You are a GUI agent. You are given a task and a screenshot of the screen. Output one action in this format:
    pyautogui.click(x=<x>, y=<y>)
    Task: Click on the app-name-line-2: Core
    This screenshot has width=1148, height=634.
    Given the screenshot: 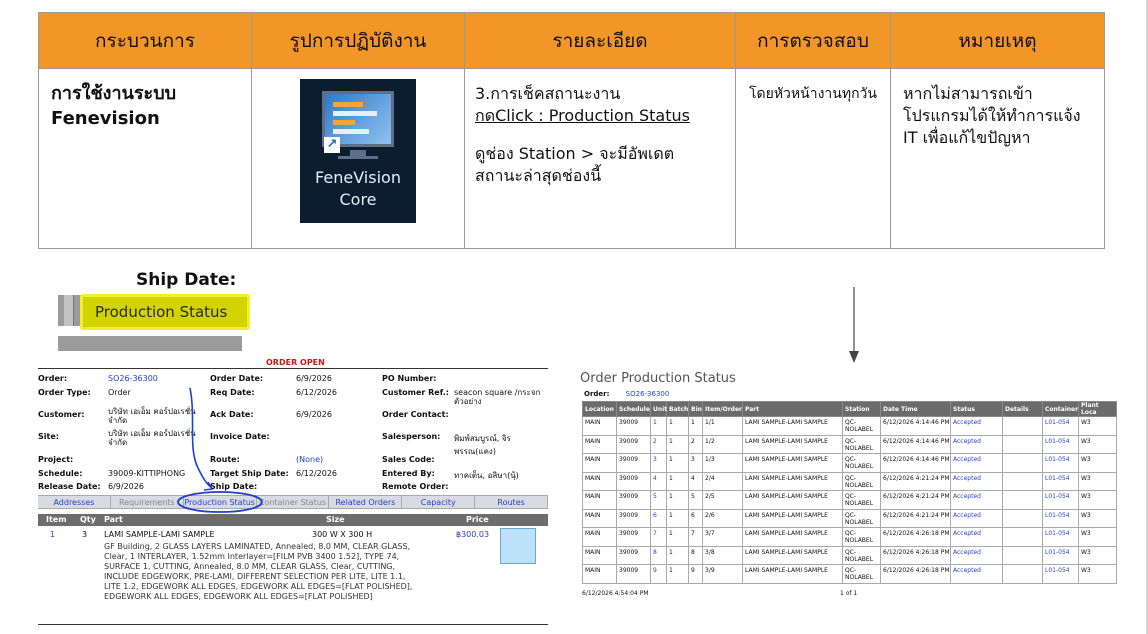 What is the action you would take?
    pyautogui.click(x=358, y=199)
    